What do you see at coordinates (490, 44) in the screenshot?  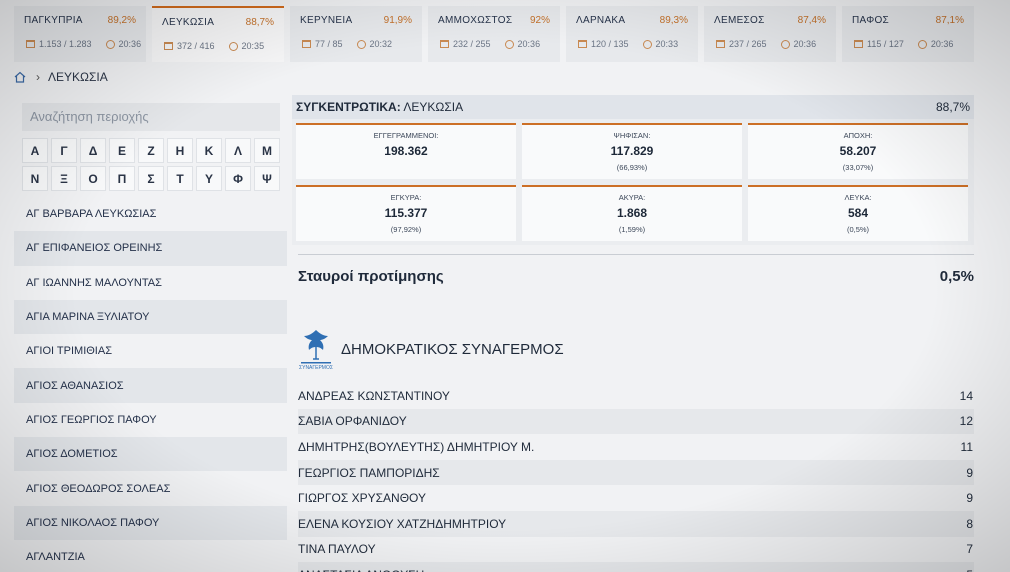 I see `district-tab-meta: 232 / 255 20:36` at bounding box center [490, 44].